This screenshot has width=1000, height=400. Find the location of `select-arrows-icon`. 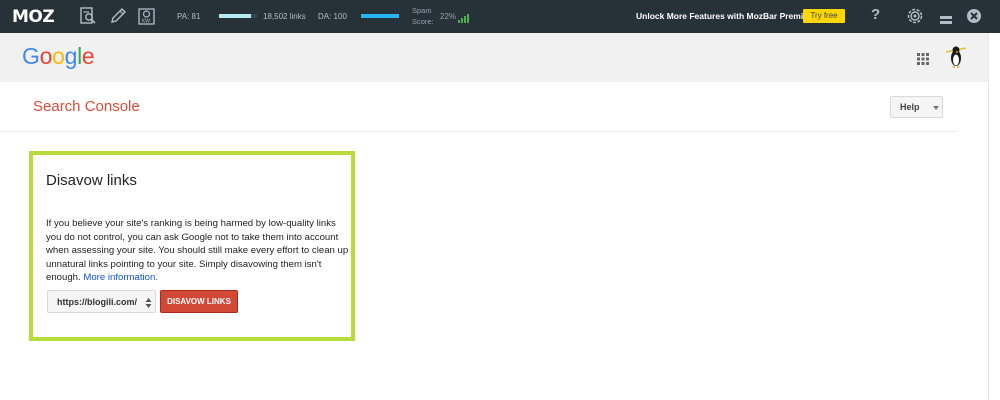

select-arrows-icon is located at coordinates (148, 302).